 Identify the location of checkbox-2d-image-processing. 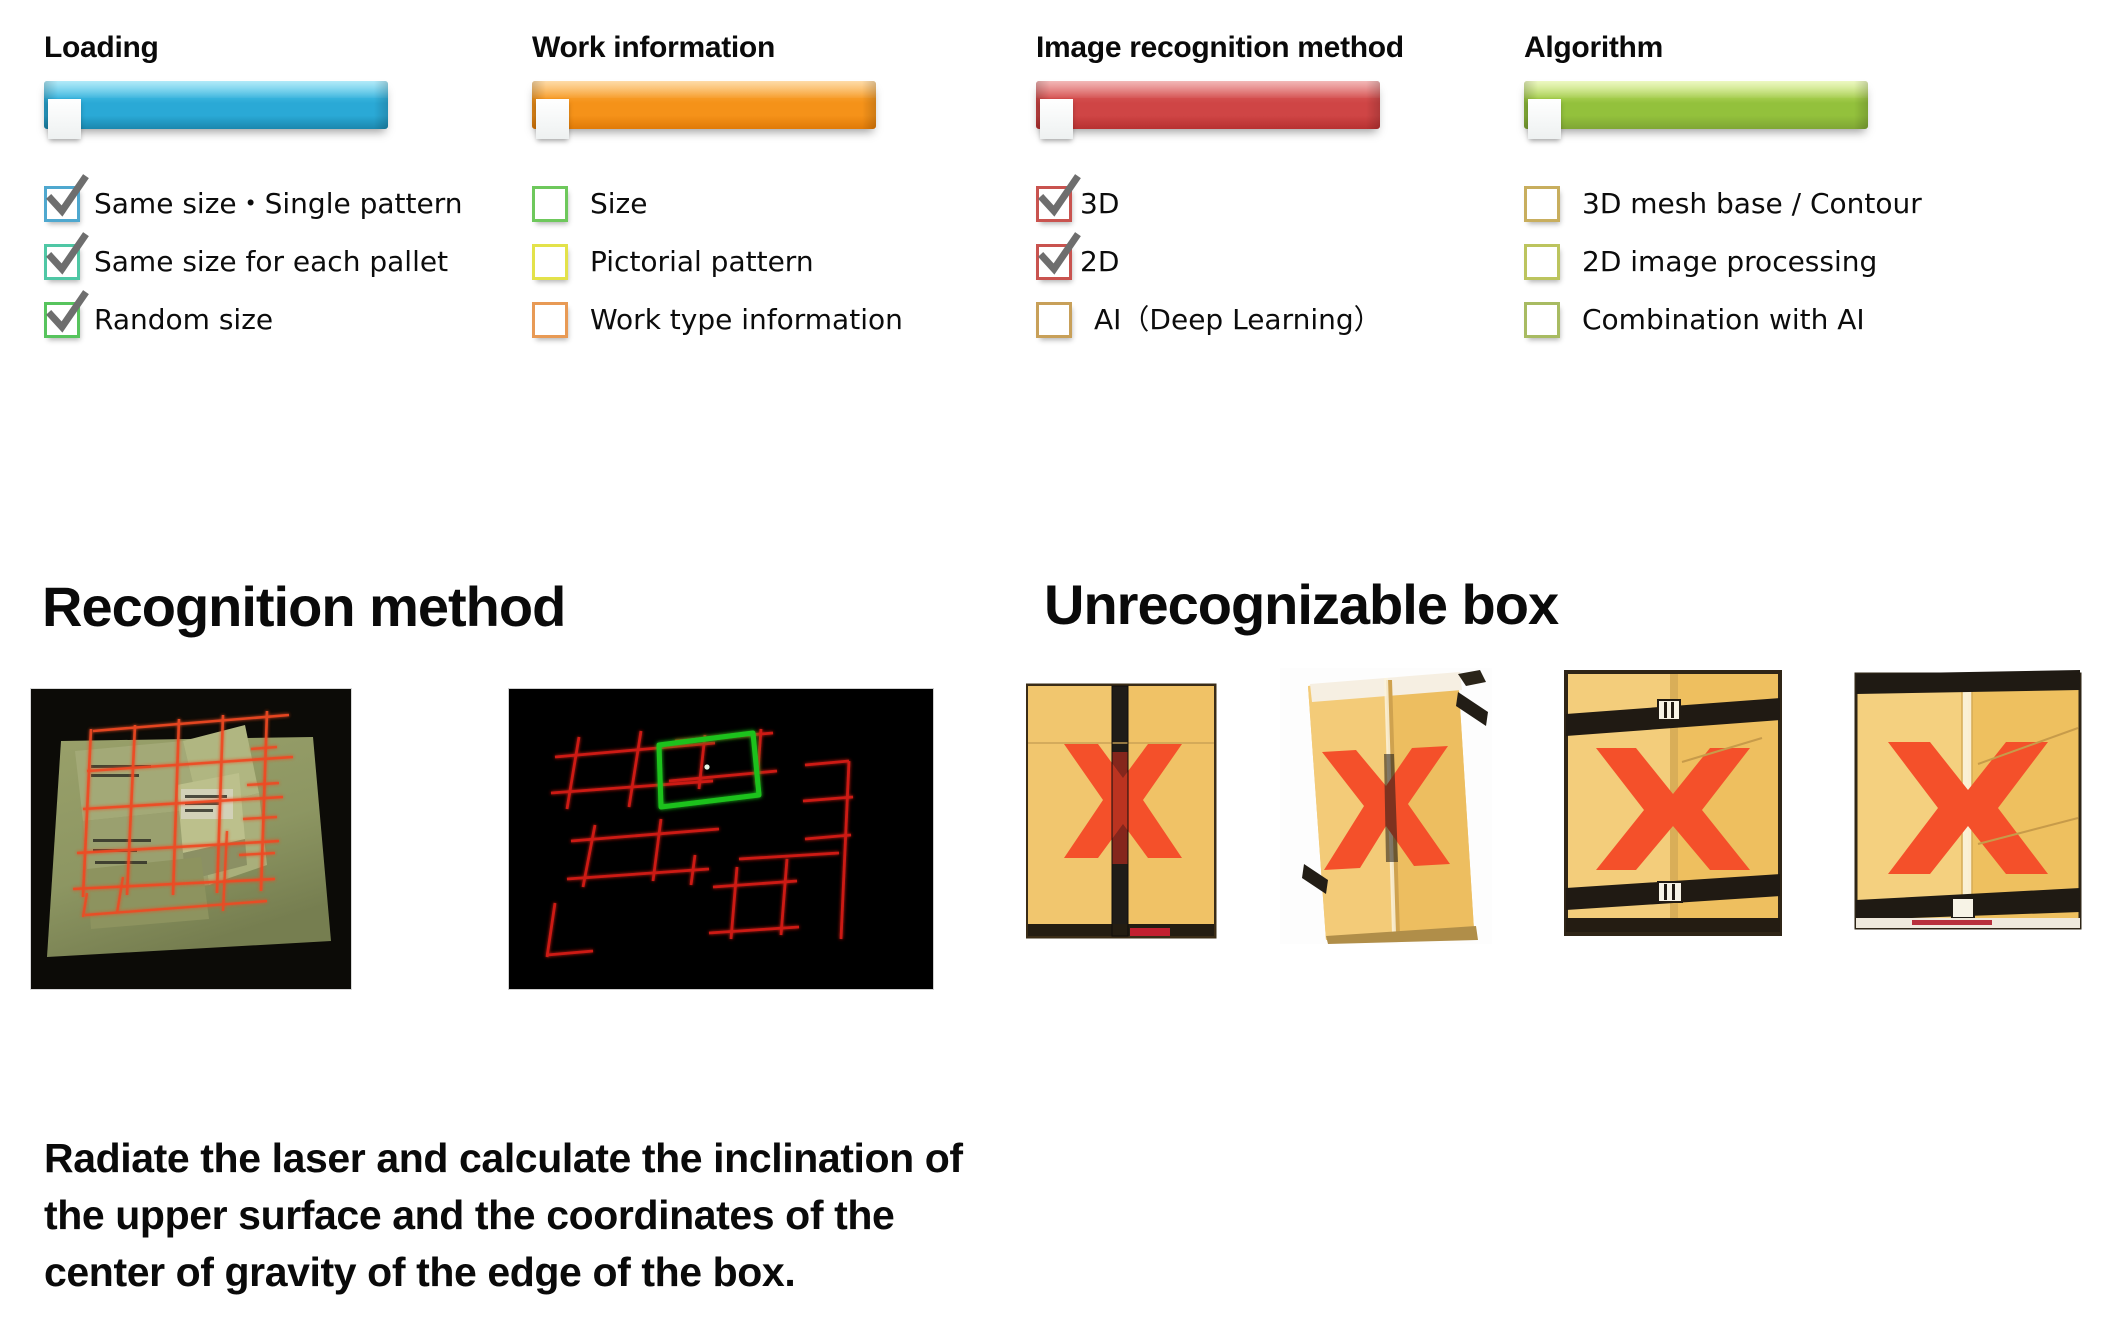
(1542, 262).